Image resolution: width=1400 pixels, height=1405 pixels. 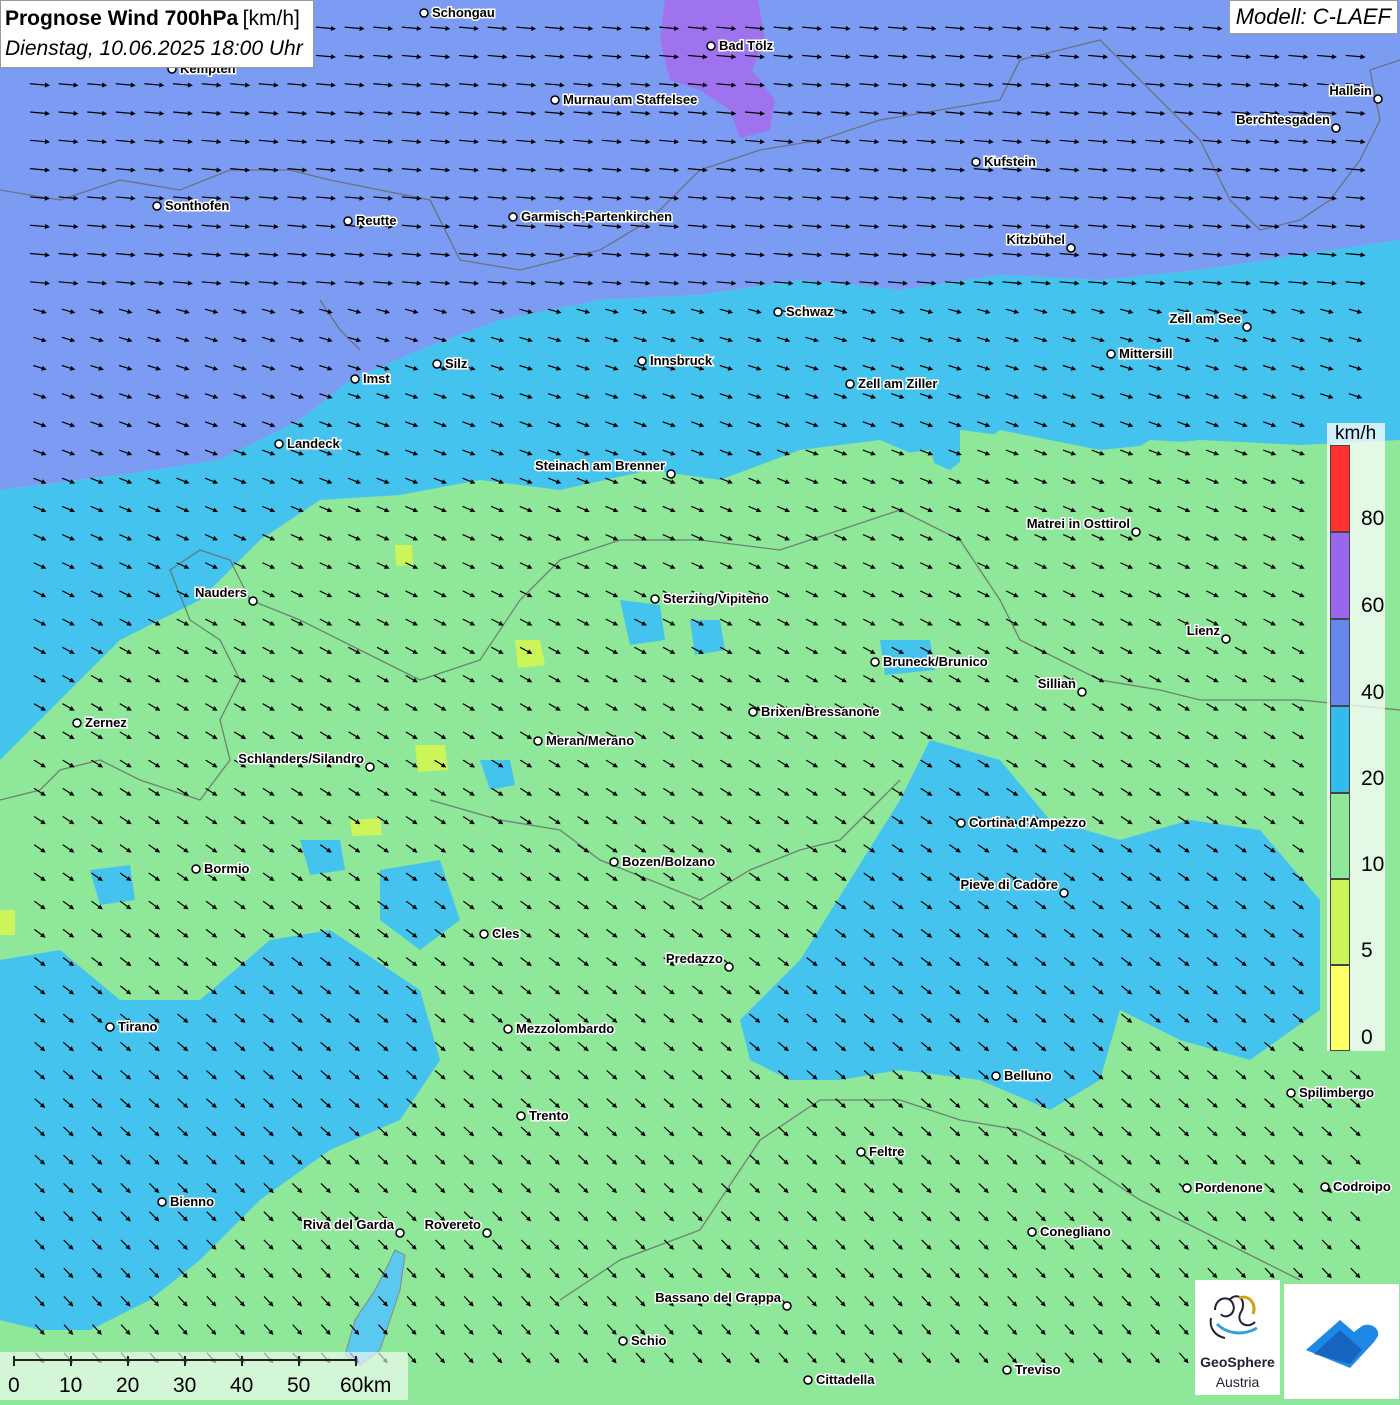 I want to click on city-marker: Conegliano, so click(x=1069, y=1232).